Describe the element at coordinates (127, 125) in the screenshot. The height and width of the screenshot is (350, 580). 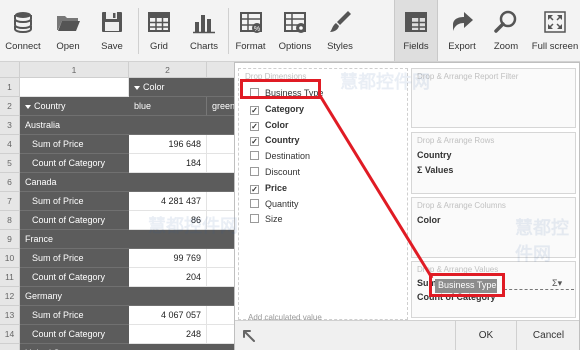
I see `country-row-header: Australia` at that location.